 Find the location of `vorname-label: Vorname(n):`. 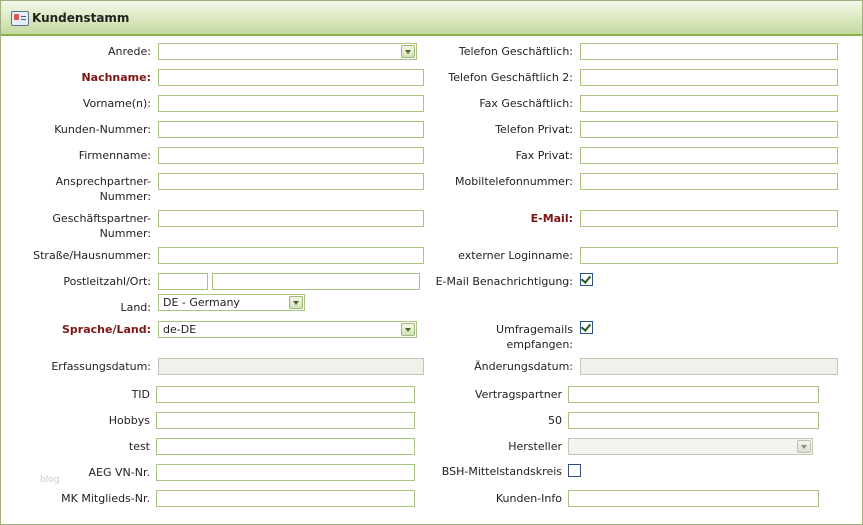

vorname-label: Vorname(n): is located at coordinates (116, 103).